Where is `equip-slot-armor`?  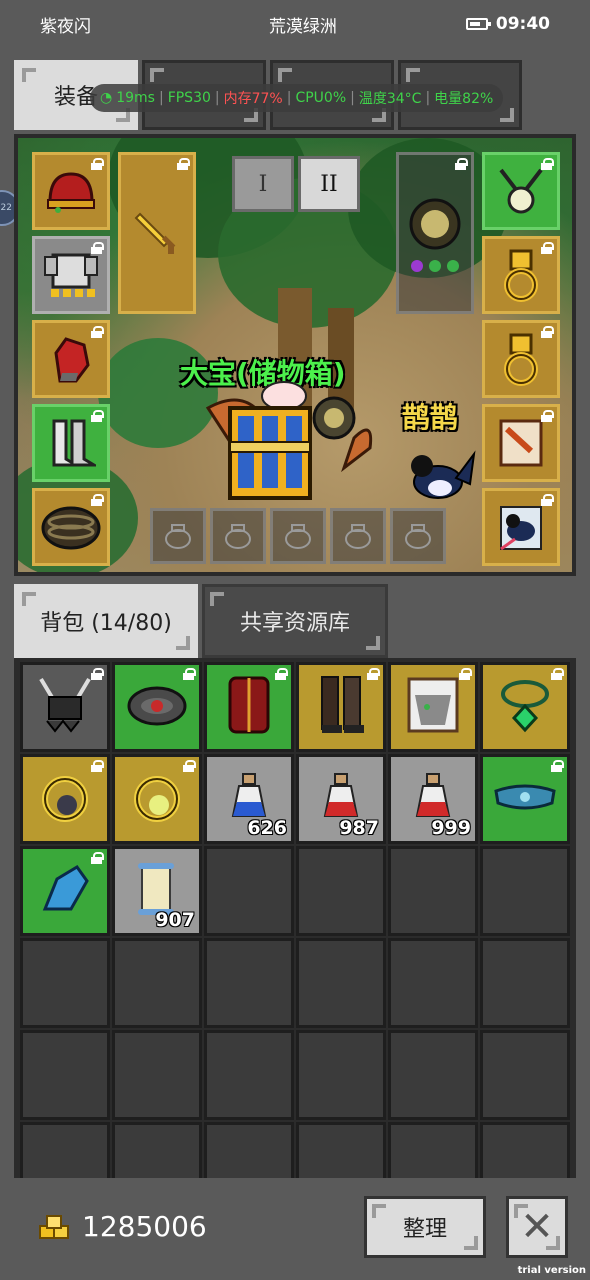 equip-slot-armor is located at coordinates (71, 275).